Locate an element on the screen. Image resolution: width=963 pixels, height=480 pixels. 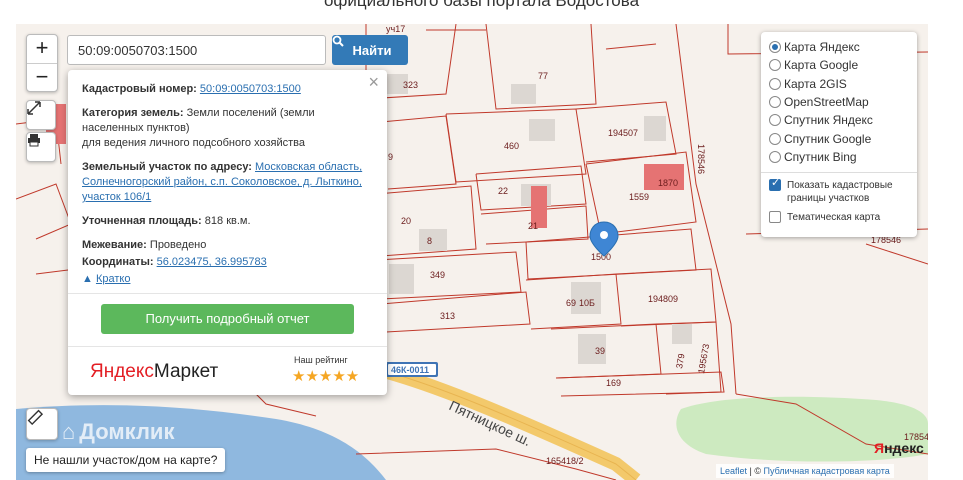
parcel-label: 313 is located at coordinates (447, 316).